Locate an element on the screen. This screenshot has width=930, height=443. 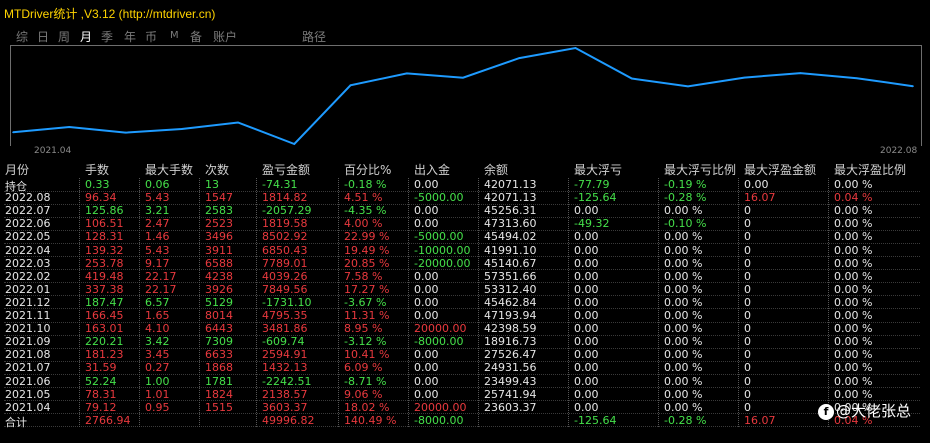
table-cell: 8502.92 is located at coordinates (285, 237).